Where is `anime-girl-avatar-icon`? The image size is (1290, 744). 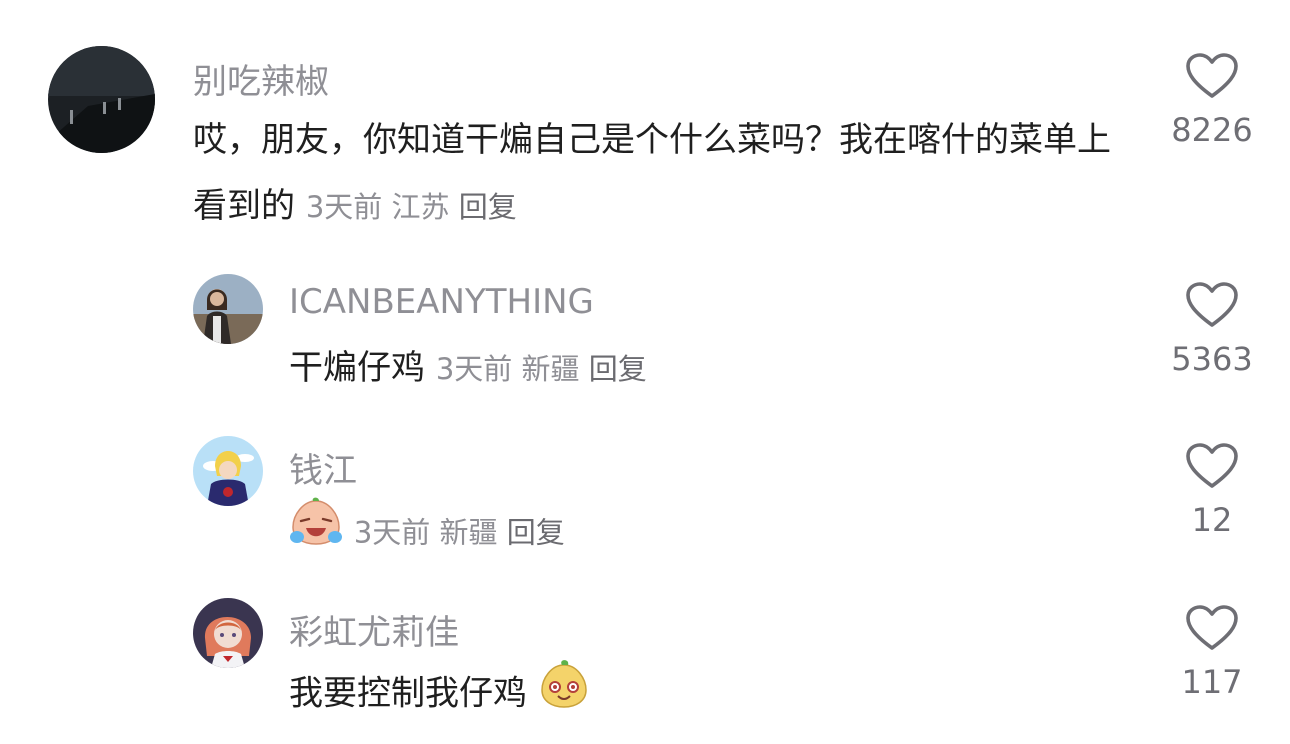 anime-girl-avatar-icon is located at coordinates (228, 633).